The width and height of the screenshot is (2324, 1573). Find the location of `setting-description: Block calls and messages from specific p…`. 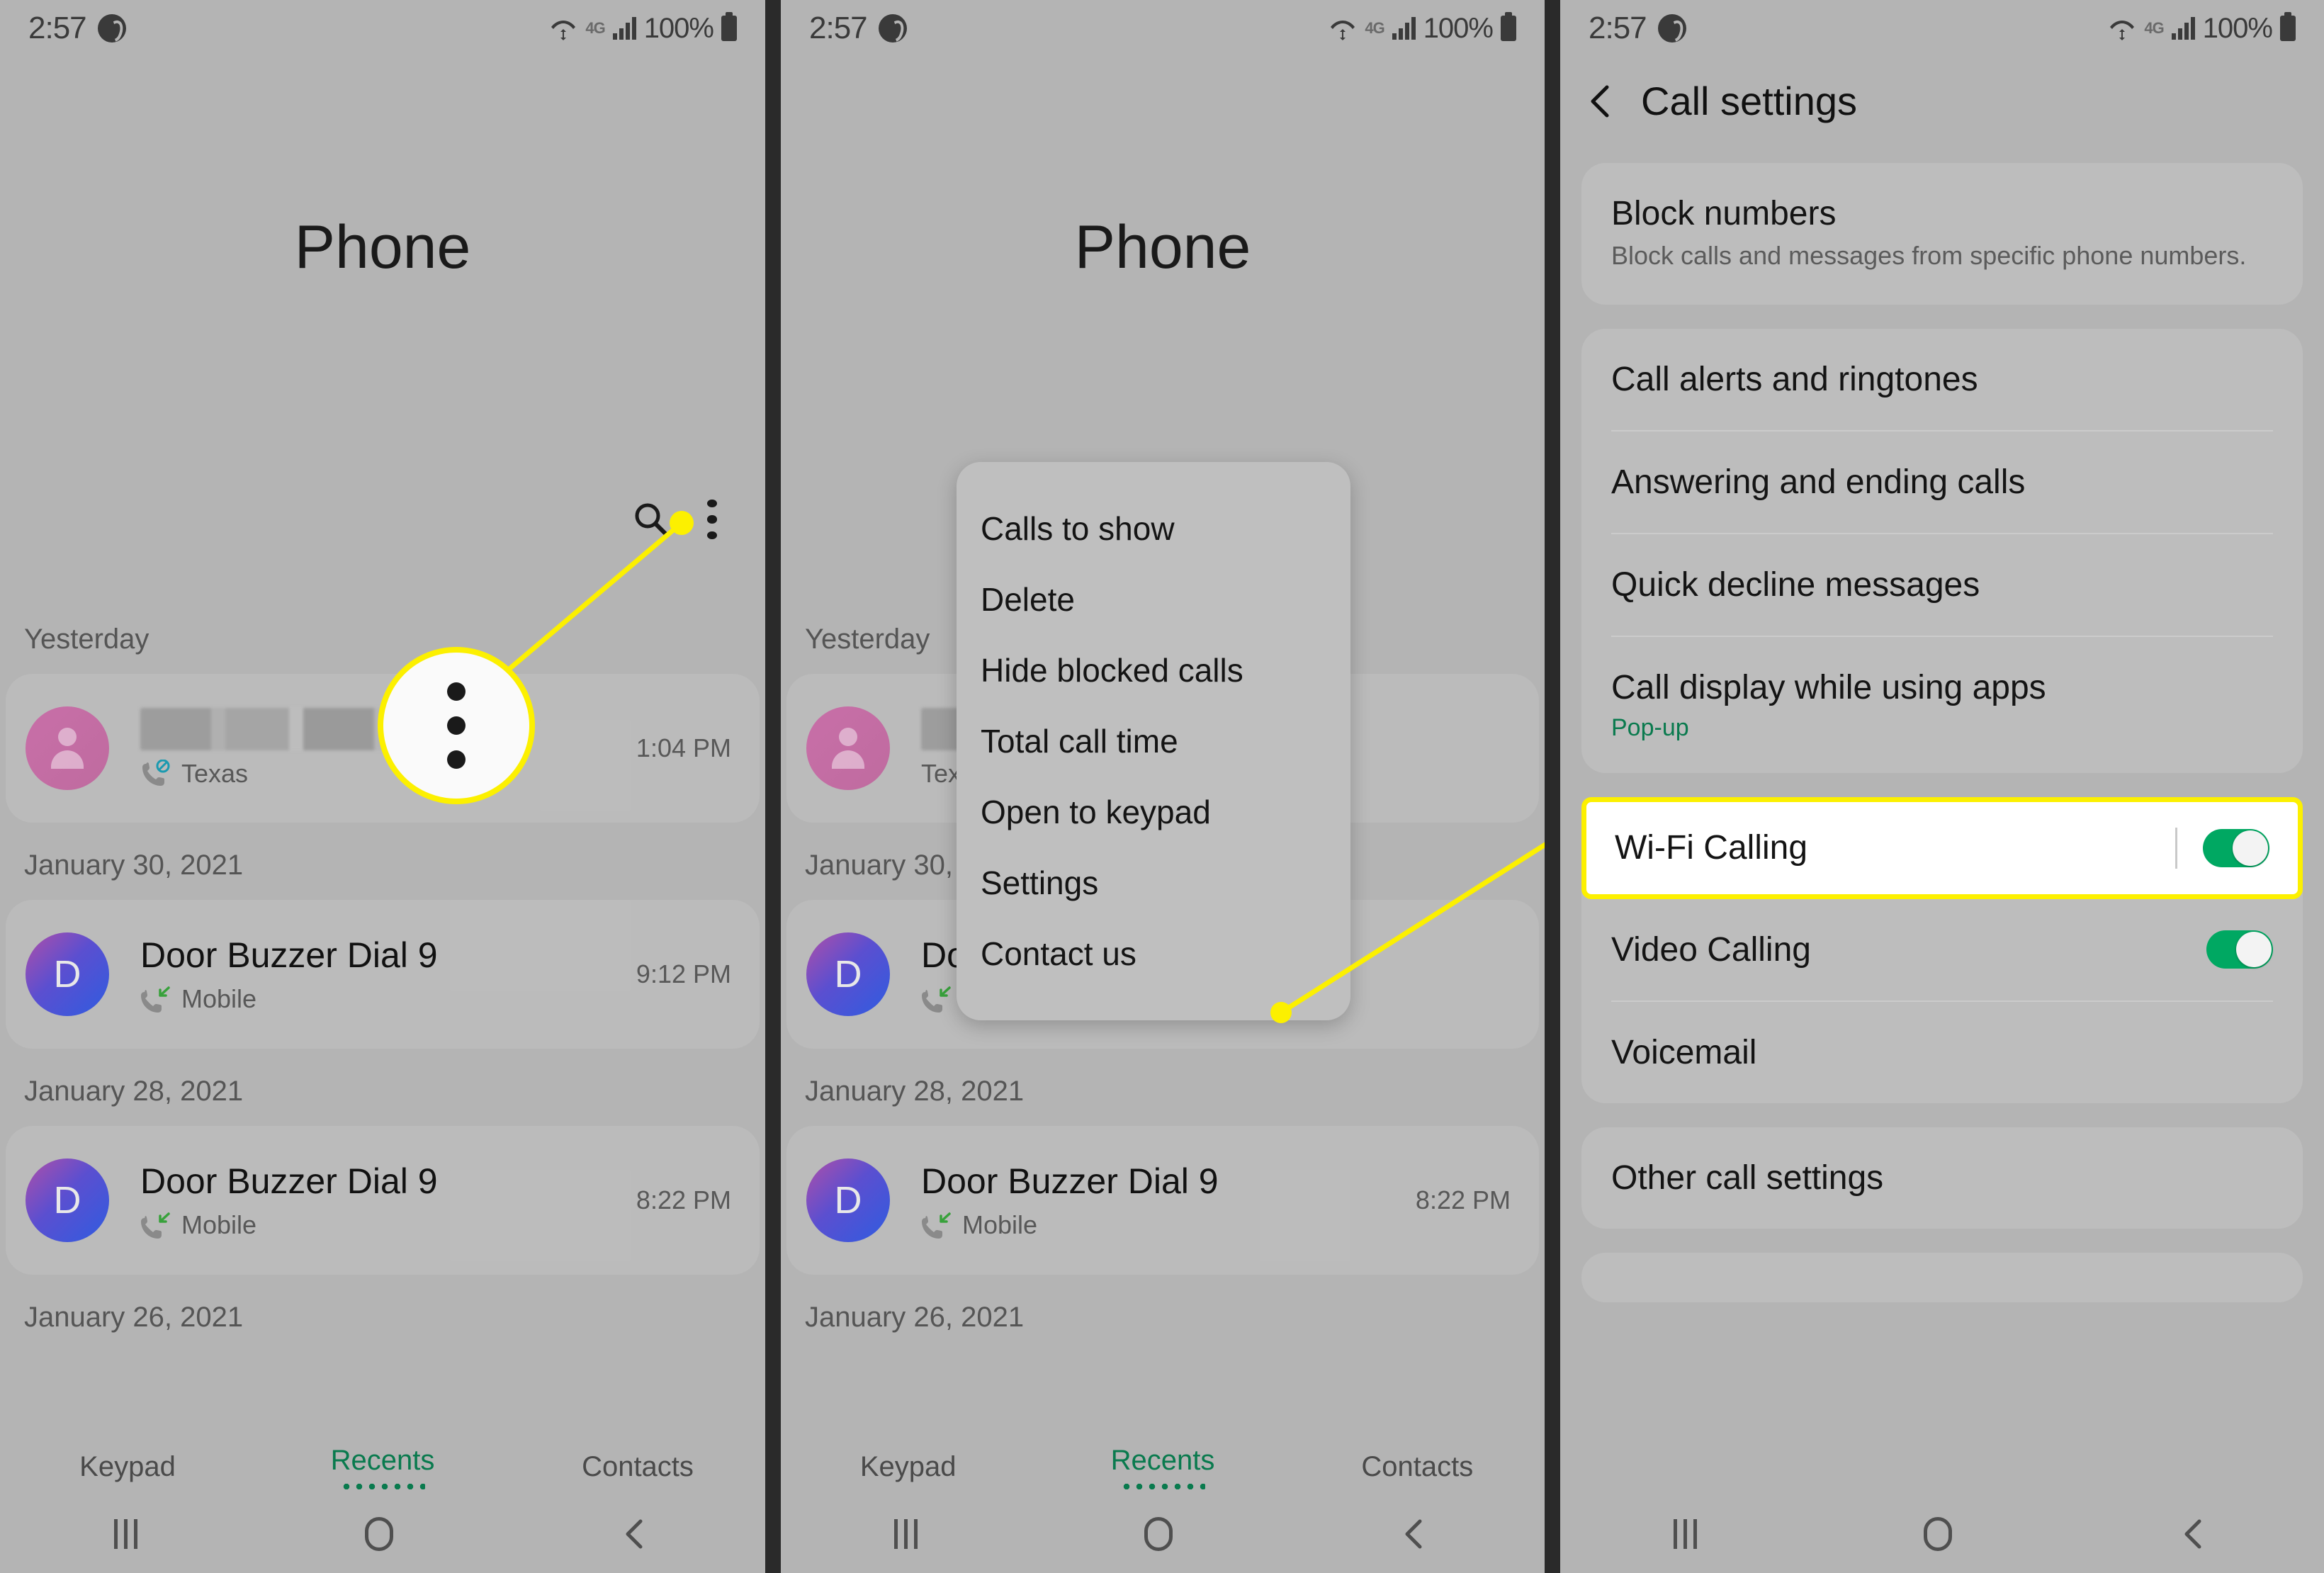

setting-description: Block calls and messages from specific p… is located at coordinates (1929, 255).